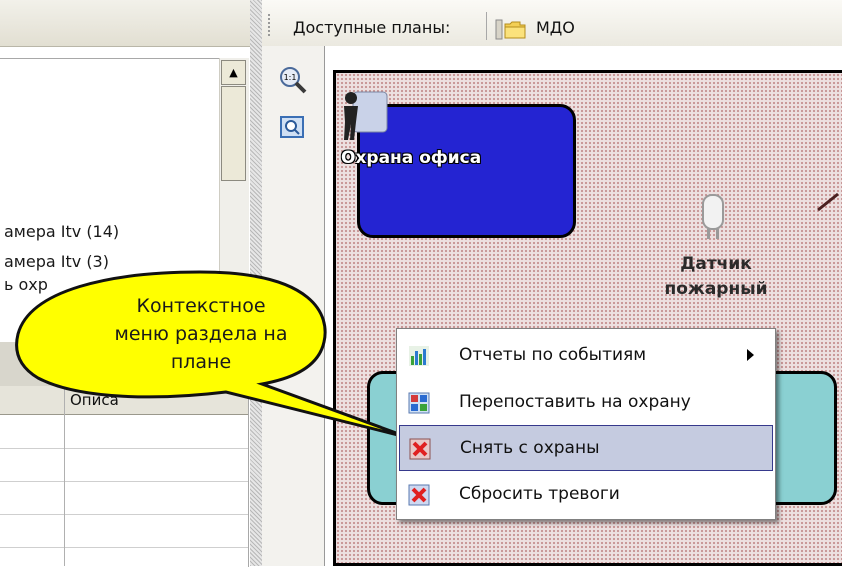 The image size is (842, 567). I want to click on menu-item-disarm: Снять с охраны, so click(586, 448).